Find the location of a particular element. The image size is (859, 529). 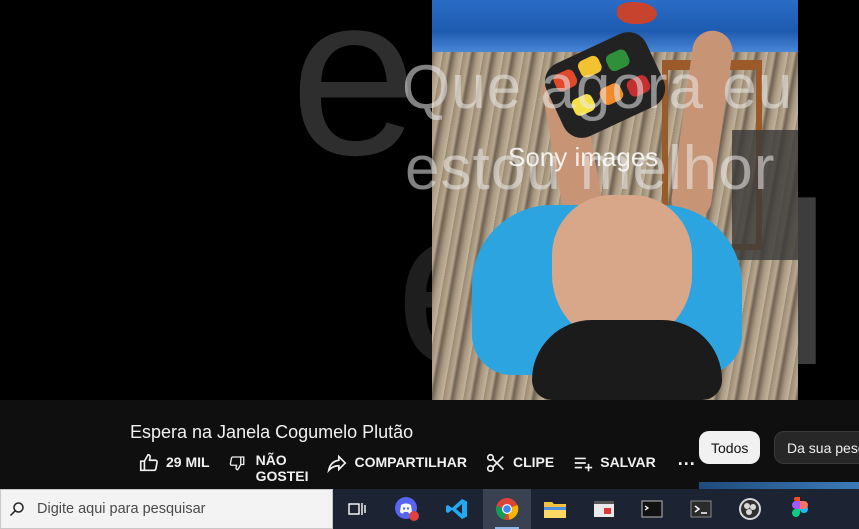

like-count: 29 MIL is located at coordinates (188, 462).